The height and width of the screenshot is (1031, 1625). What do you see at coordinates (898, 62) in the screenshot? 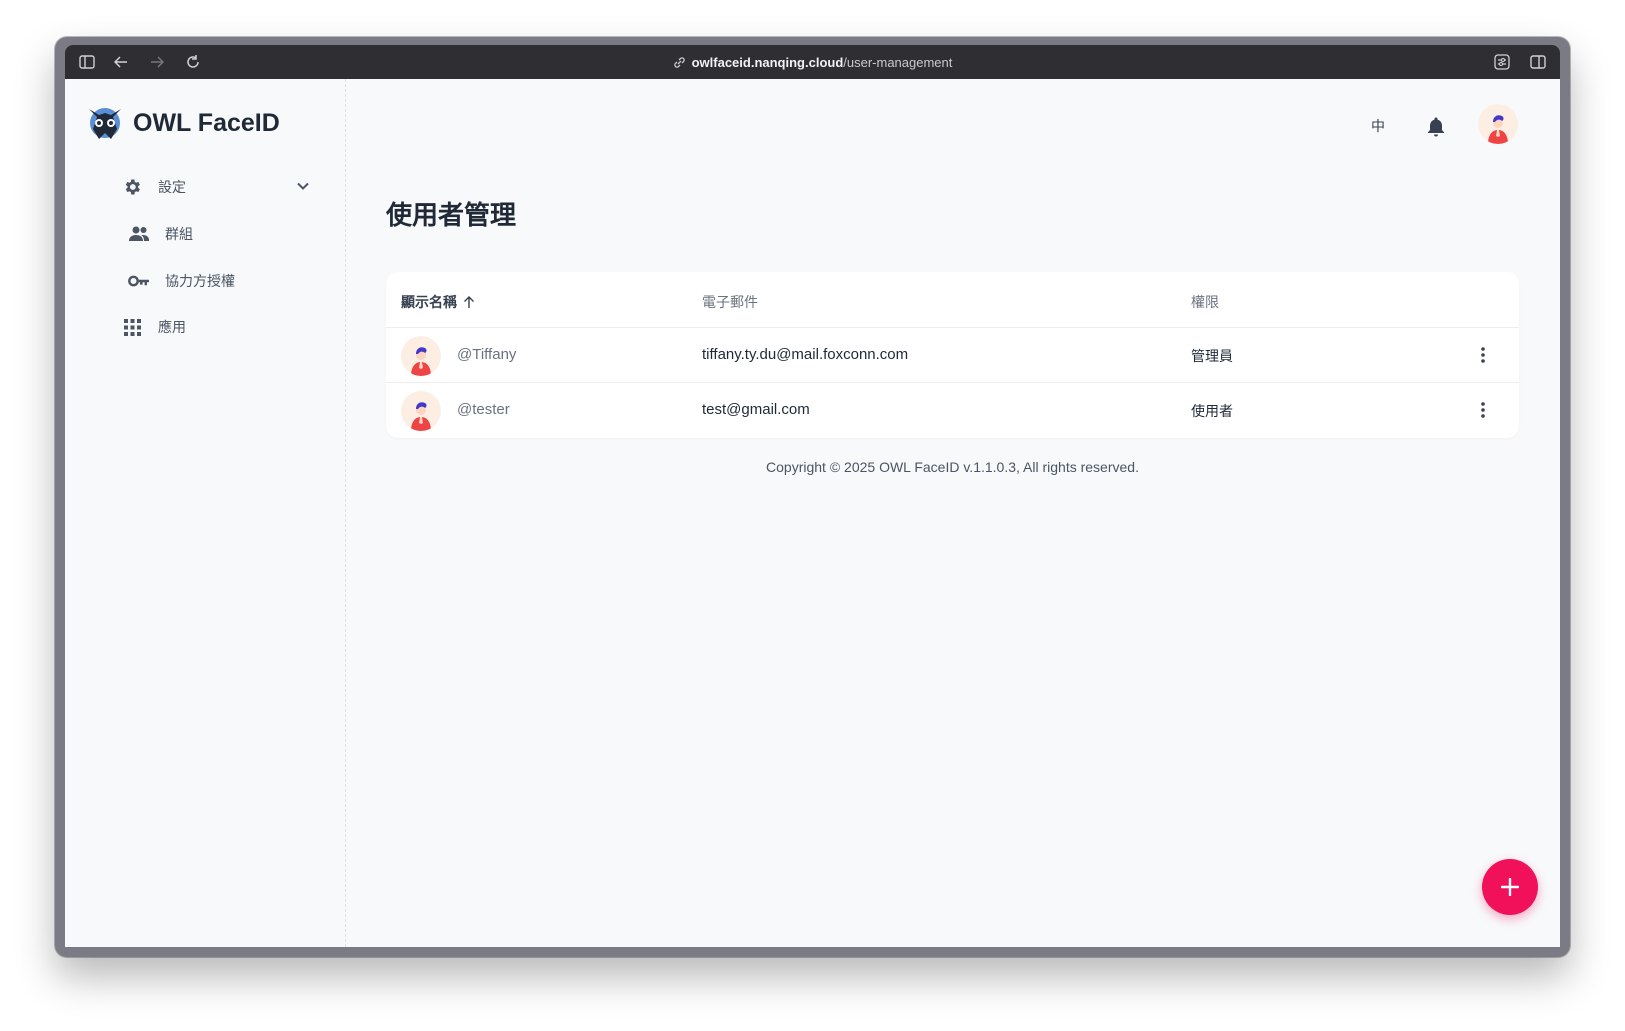
I see `url-path: /user-management` at bounding box center [898, 62].